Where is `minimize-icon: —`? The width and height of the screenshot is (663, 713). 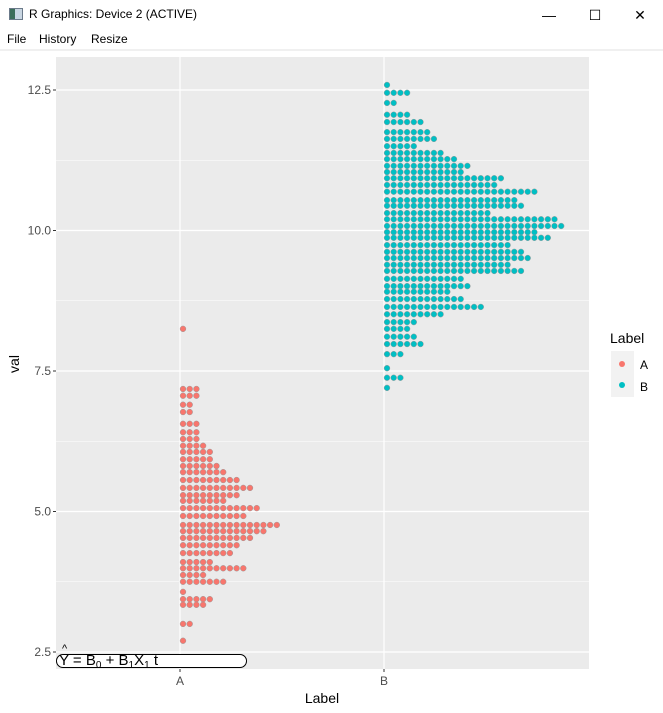
minimize-icon: — is located at coordinates (549, 15).